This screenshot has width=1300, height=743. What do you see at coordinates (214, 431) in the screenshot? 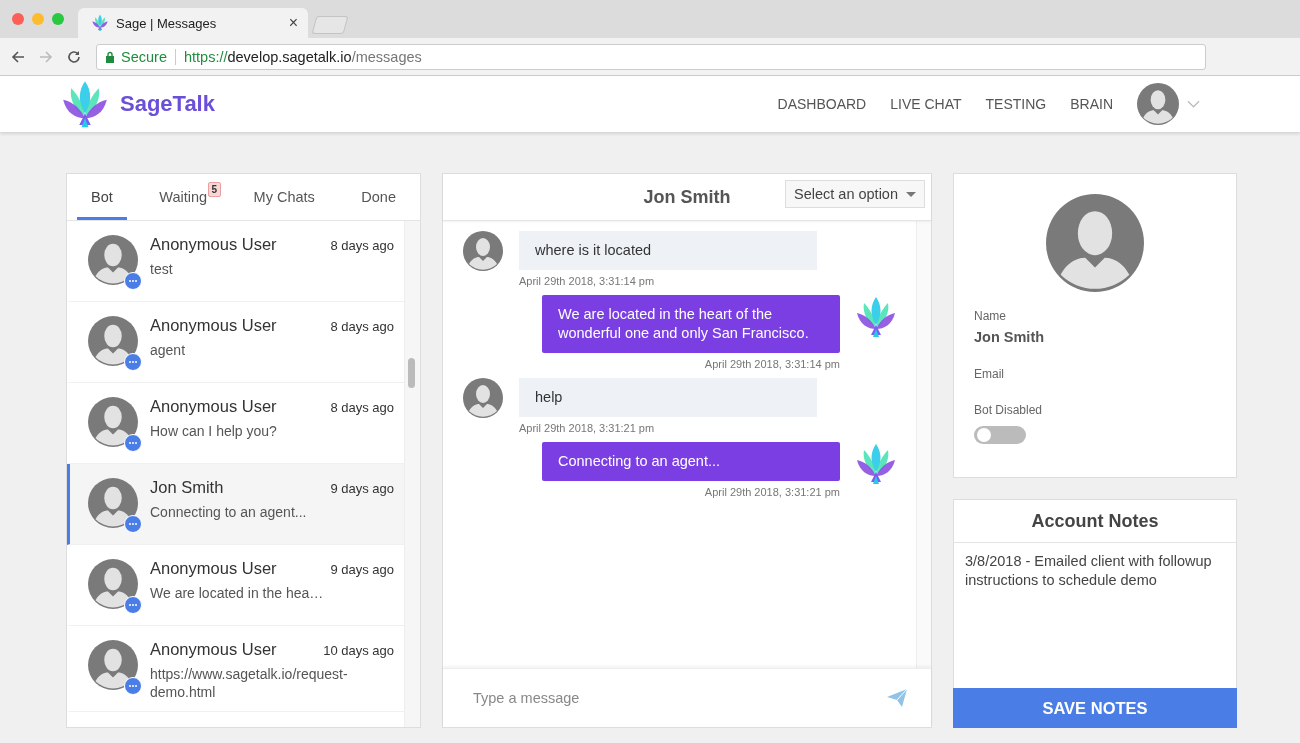
I see `message-preview: How can I help you?` at bounding box center [214, 431].